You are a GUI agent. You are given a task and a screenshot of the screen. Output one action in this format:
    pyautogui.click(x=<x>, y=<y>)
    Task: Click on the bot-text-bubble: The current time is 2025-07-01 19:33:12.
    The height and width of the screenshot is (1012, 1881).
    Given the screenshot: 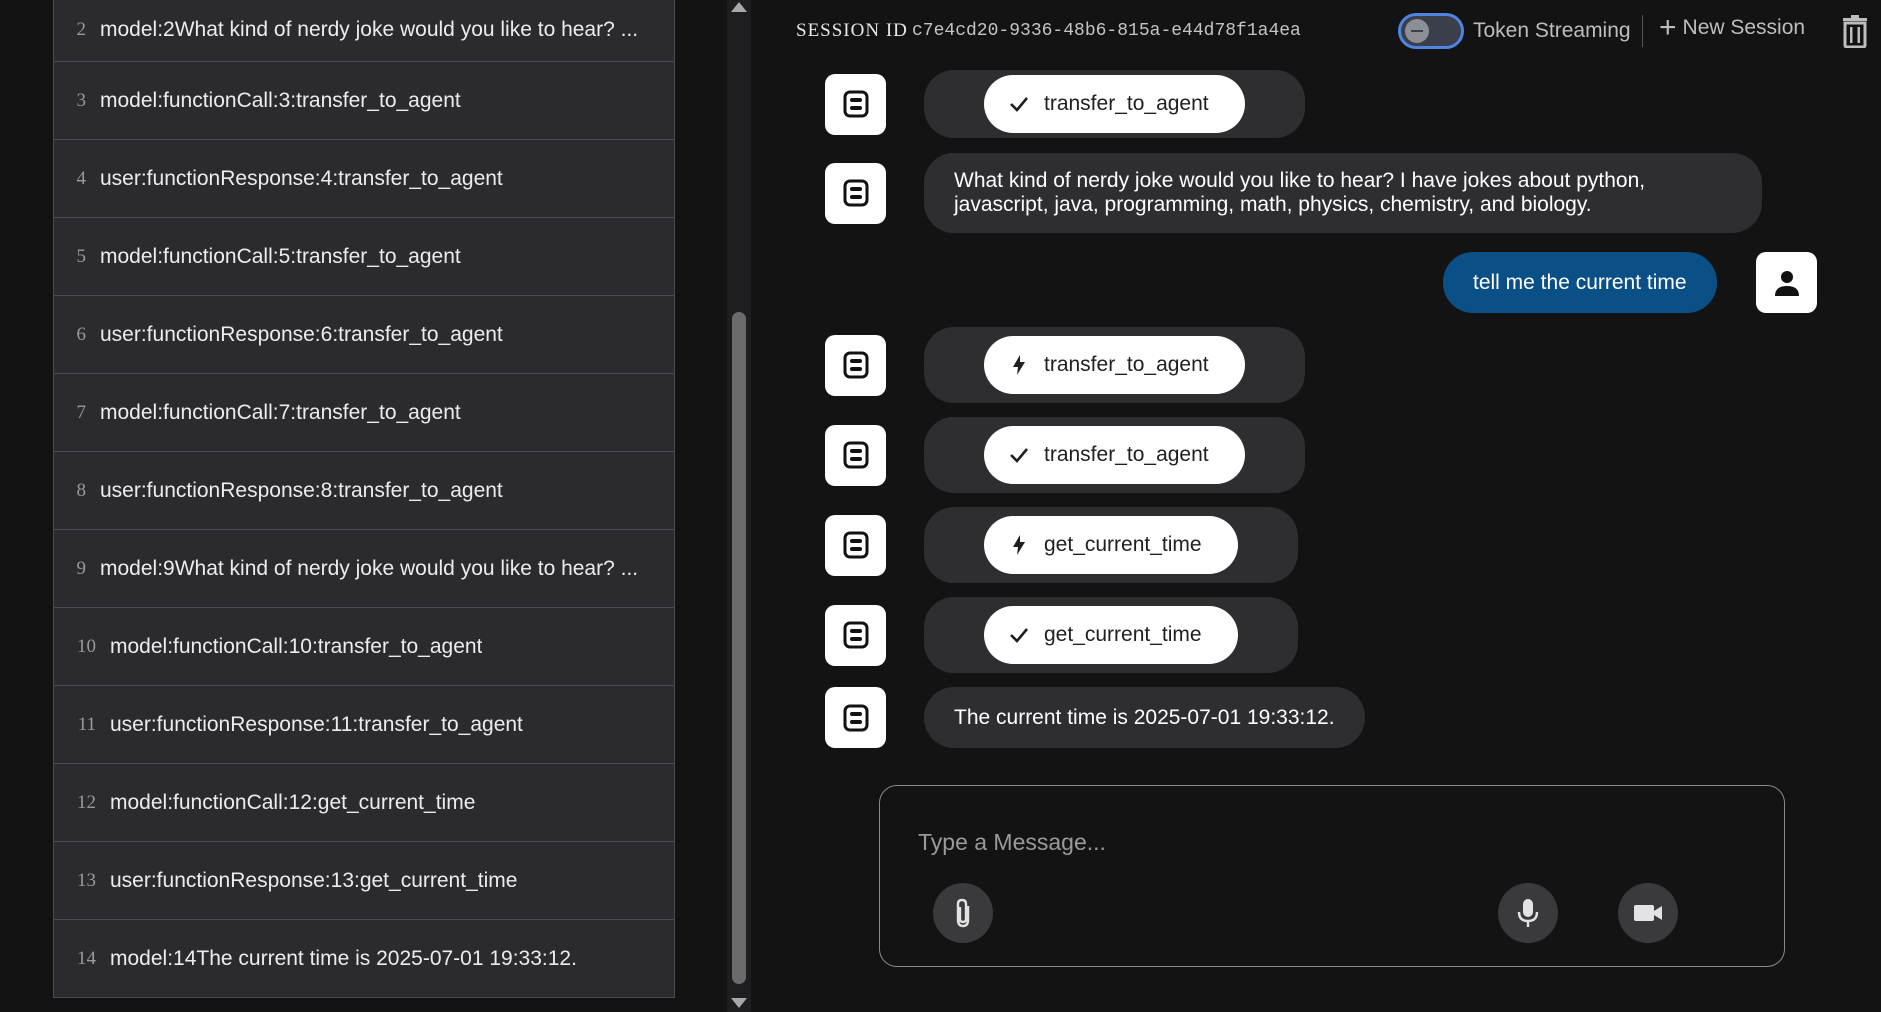 What is the action you would take?
    pyautogui.click(x=1144, y=717)
    